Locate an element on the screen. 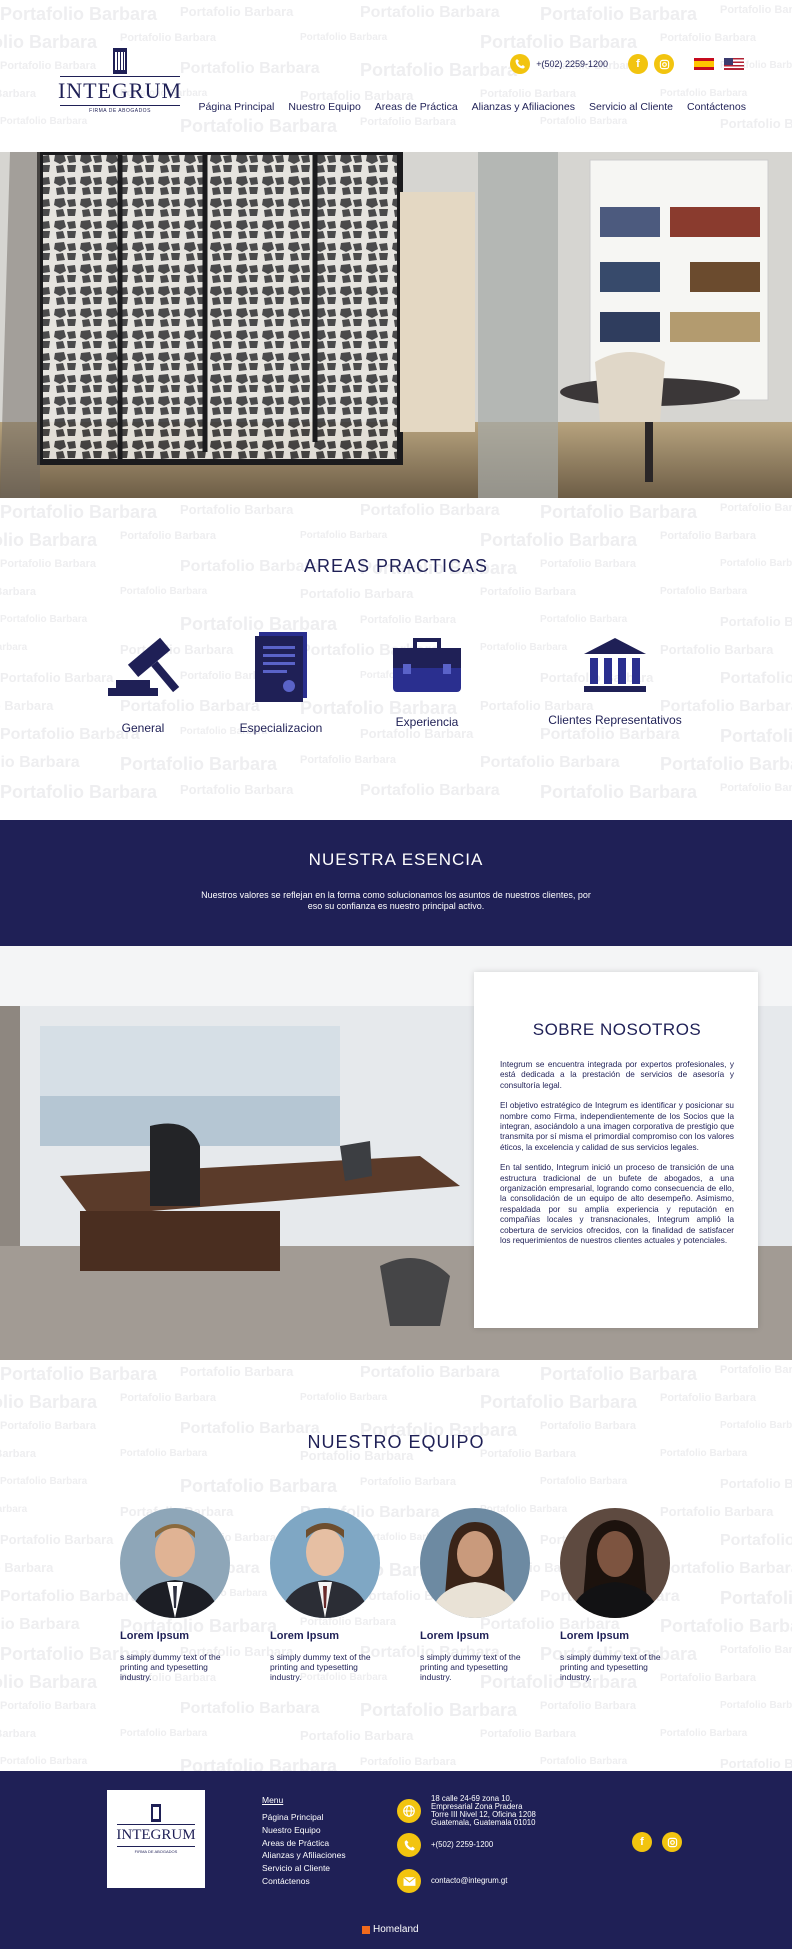  nav-areas-practica: Areas de Práctica is located at coordinates (416, 107).